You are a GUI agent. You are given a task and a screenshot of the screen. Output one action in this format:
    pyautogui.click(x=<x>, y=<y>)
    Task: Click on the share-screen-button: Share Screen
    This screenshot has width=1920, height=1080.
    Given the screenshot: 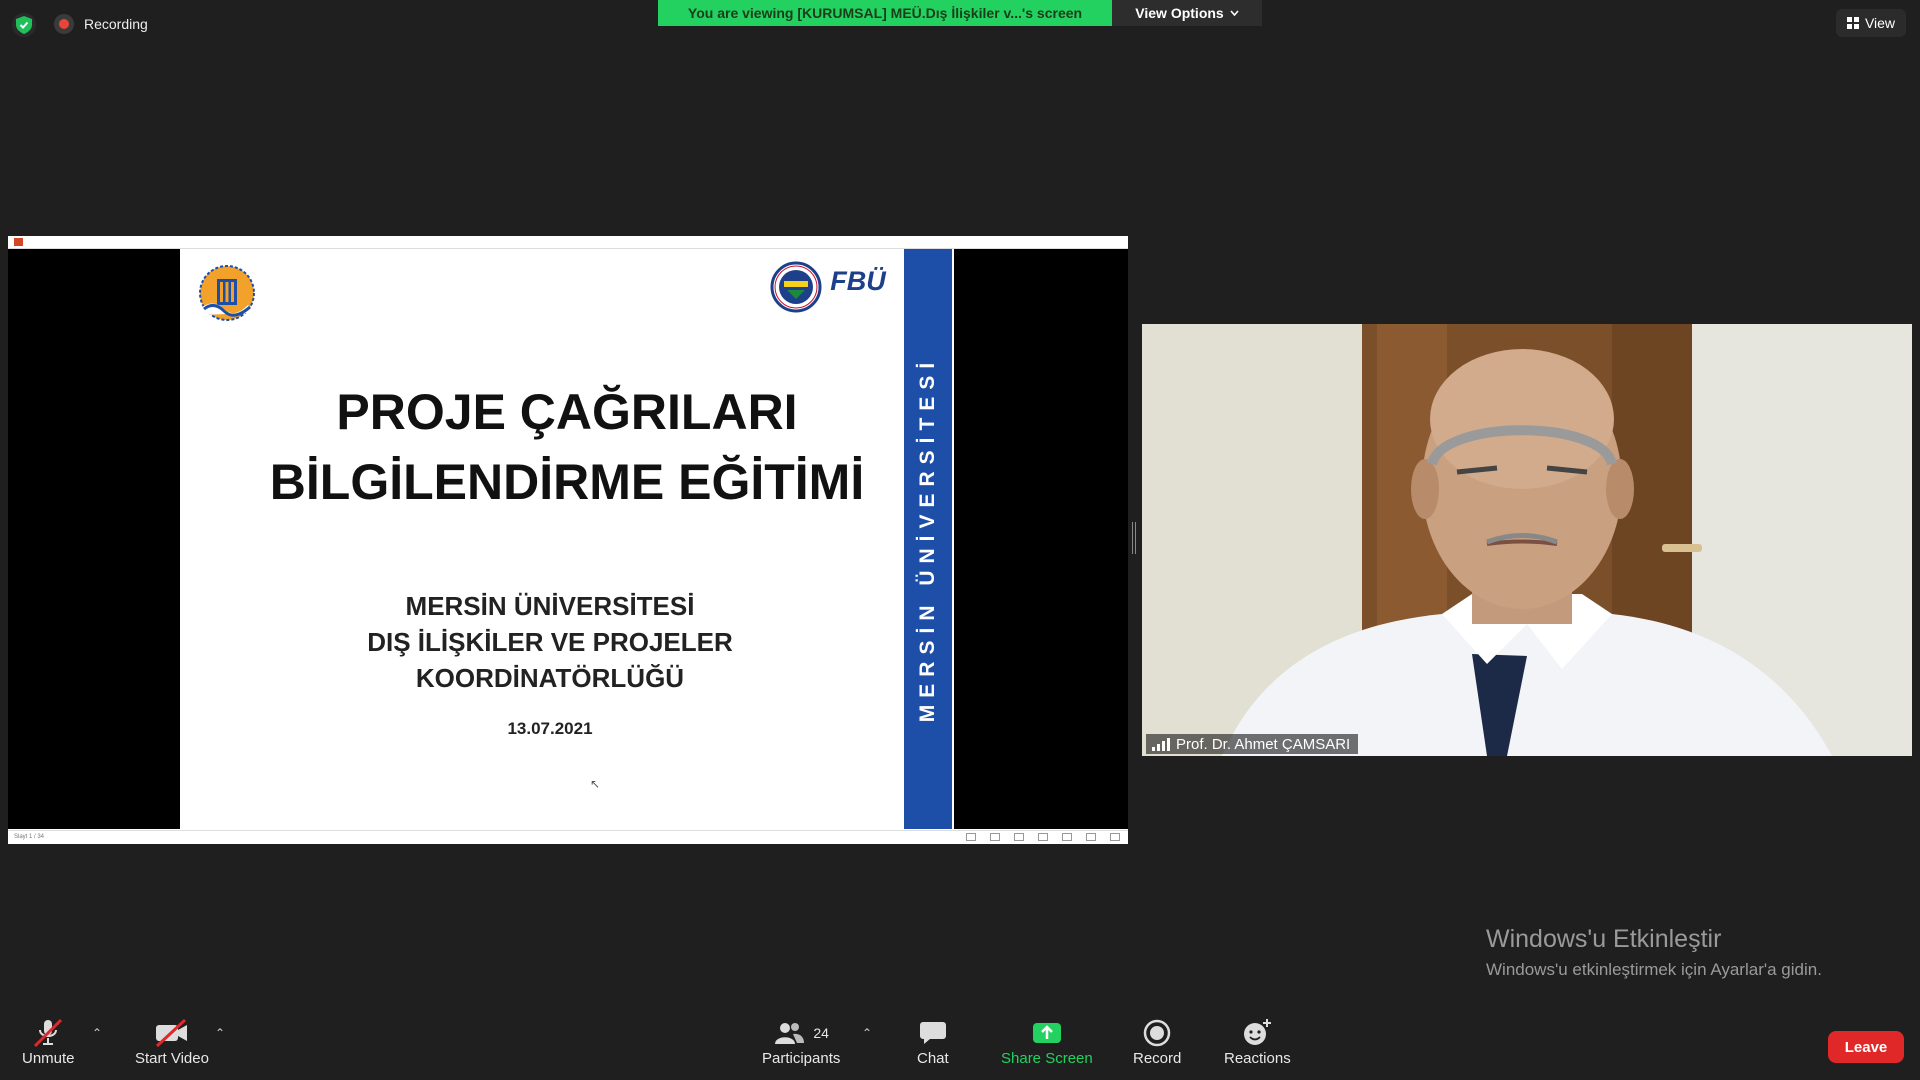 What is the action you would take?
    pyautogui.click(x=1047, y=1041)
    